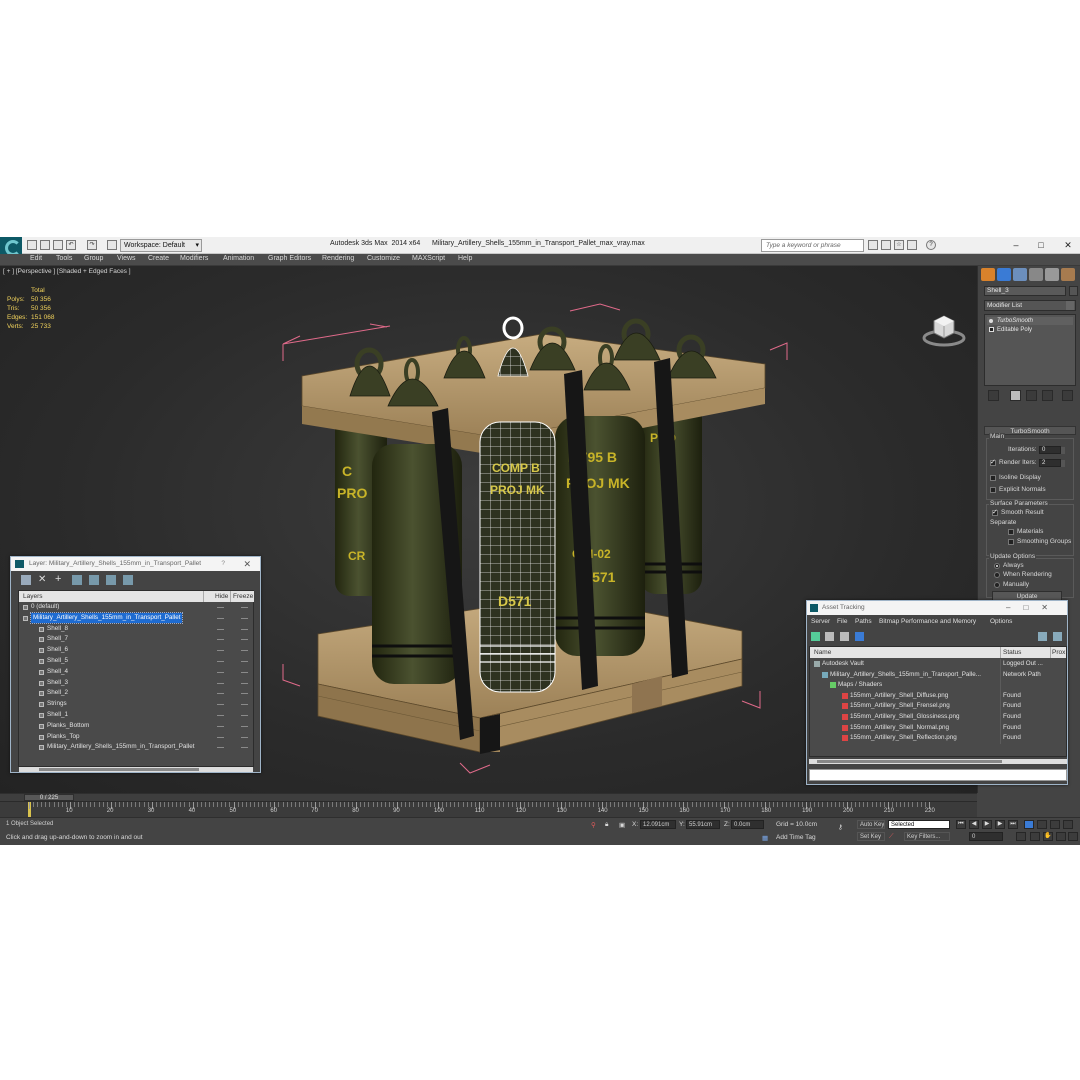 The width and height of the screenshot is (1080, 1080). I want to click on manually-radio, so click(997, 585).